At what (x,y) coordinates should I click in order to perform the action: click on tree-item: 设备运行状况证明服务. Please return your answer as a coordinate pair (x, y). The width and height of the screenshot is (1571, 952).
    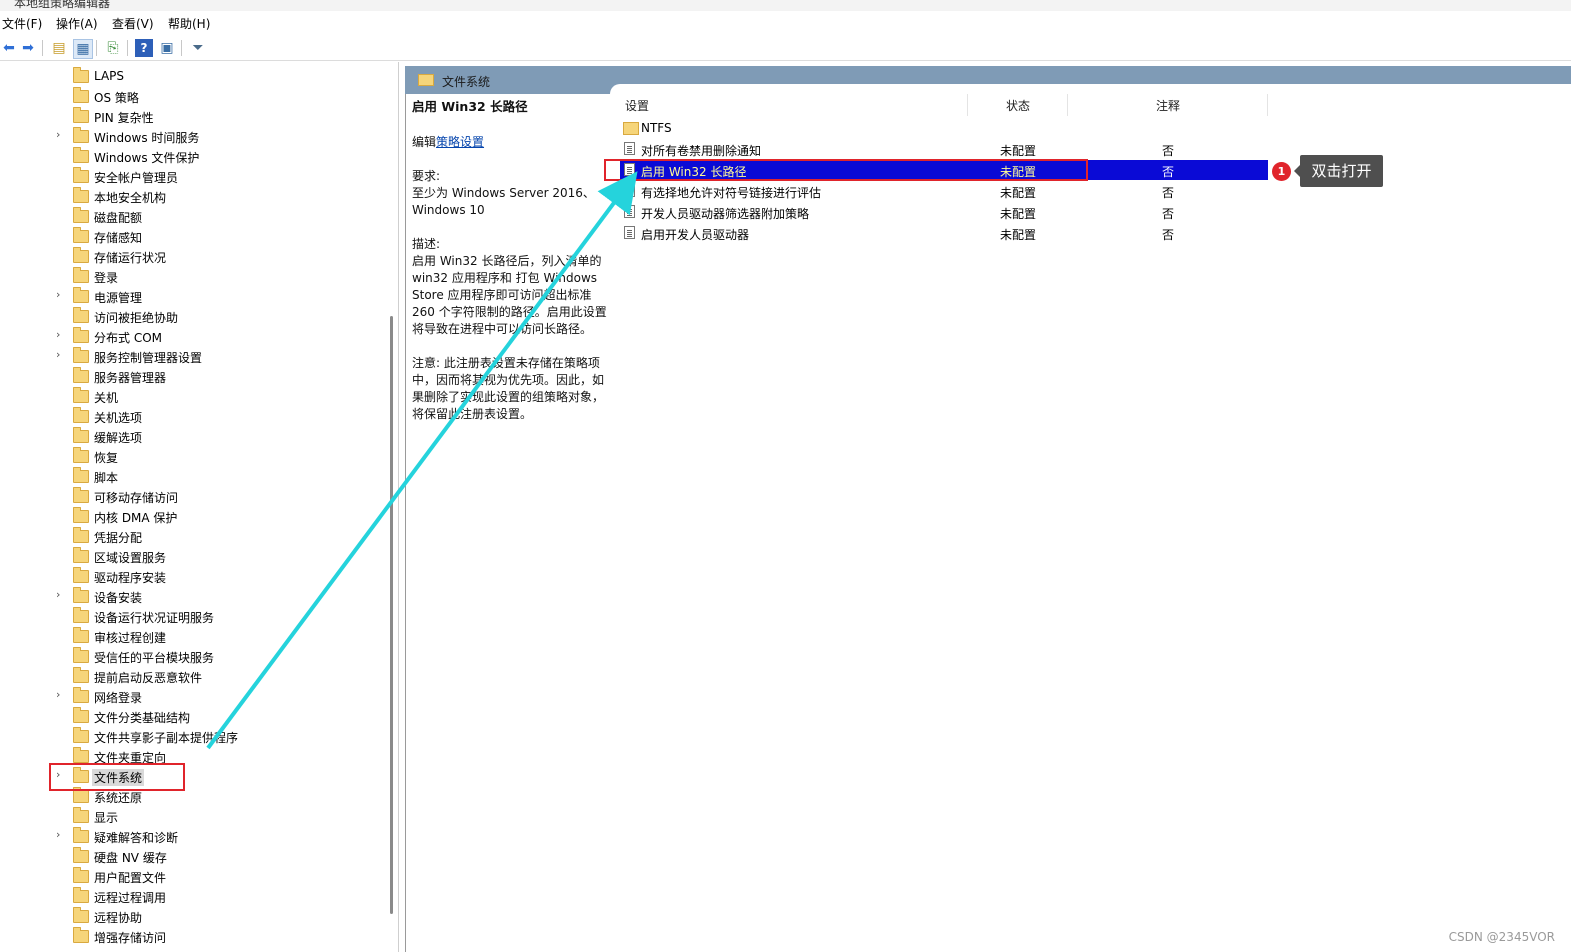
    Looking at the image, I should click on (195, 616).